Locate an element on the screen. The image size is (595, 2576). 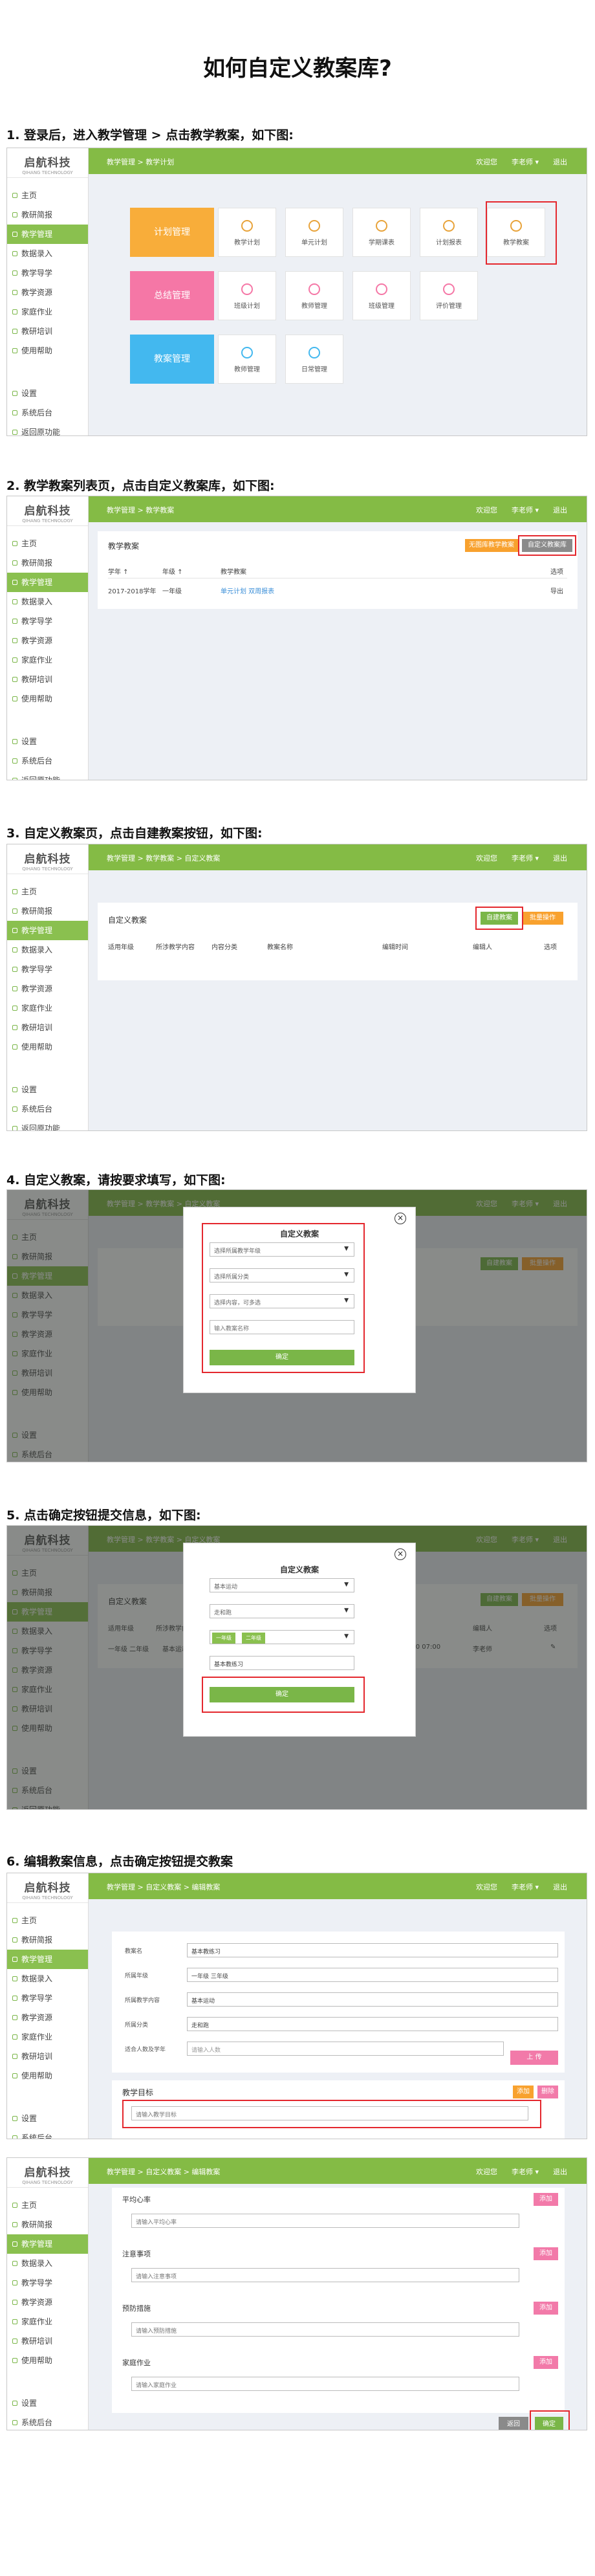
function-tile: 单元计划 is located at coordinates (314, 233).